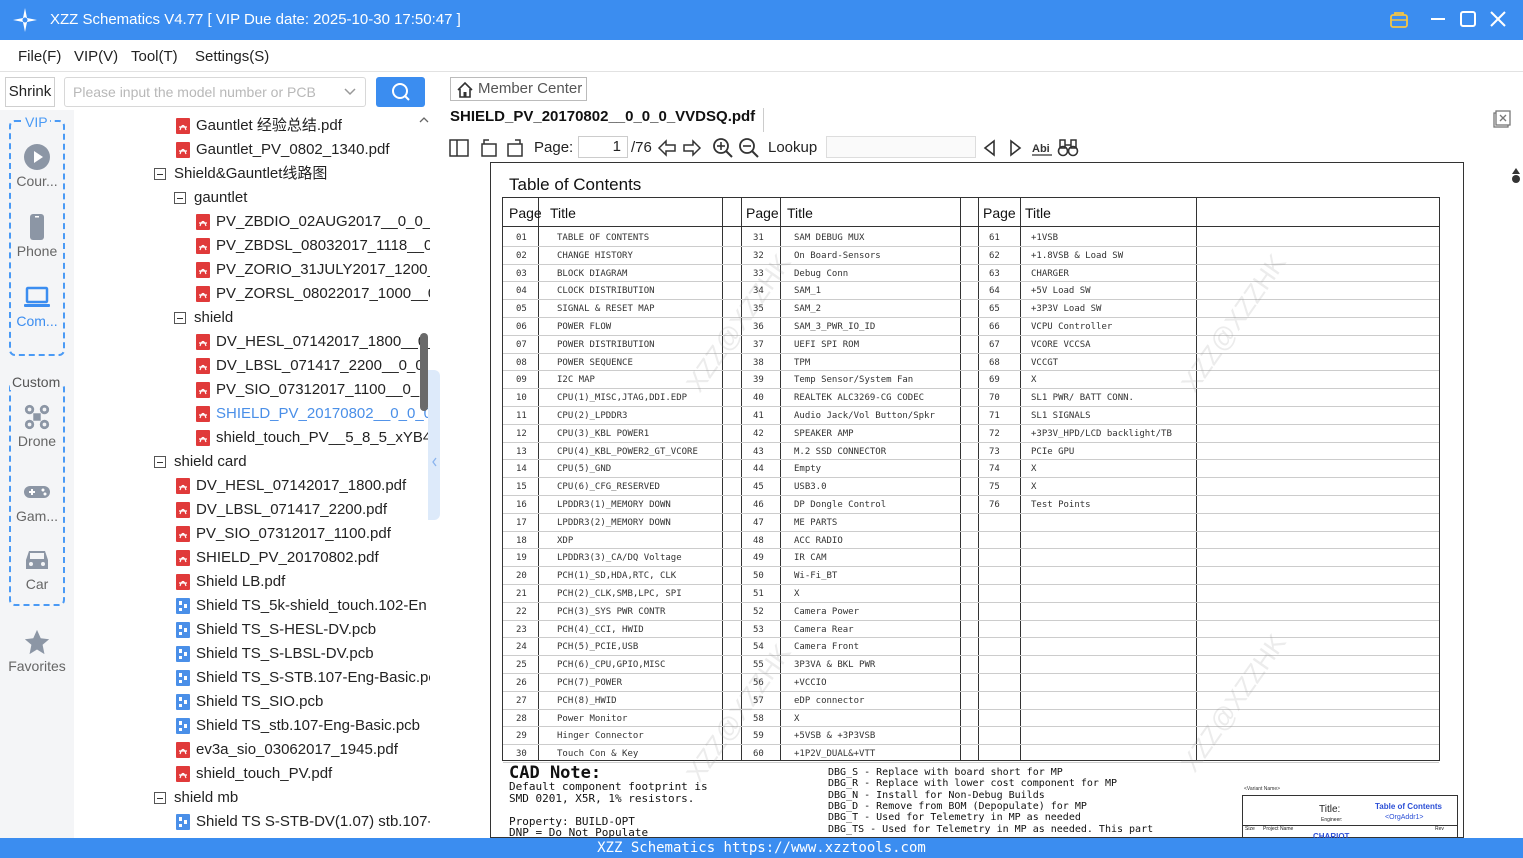 The image size is (1523, 858). Describe the element at coordinates (521, 238) in the screenshot. I see `toc-page-number: 01` at that location.